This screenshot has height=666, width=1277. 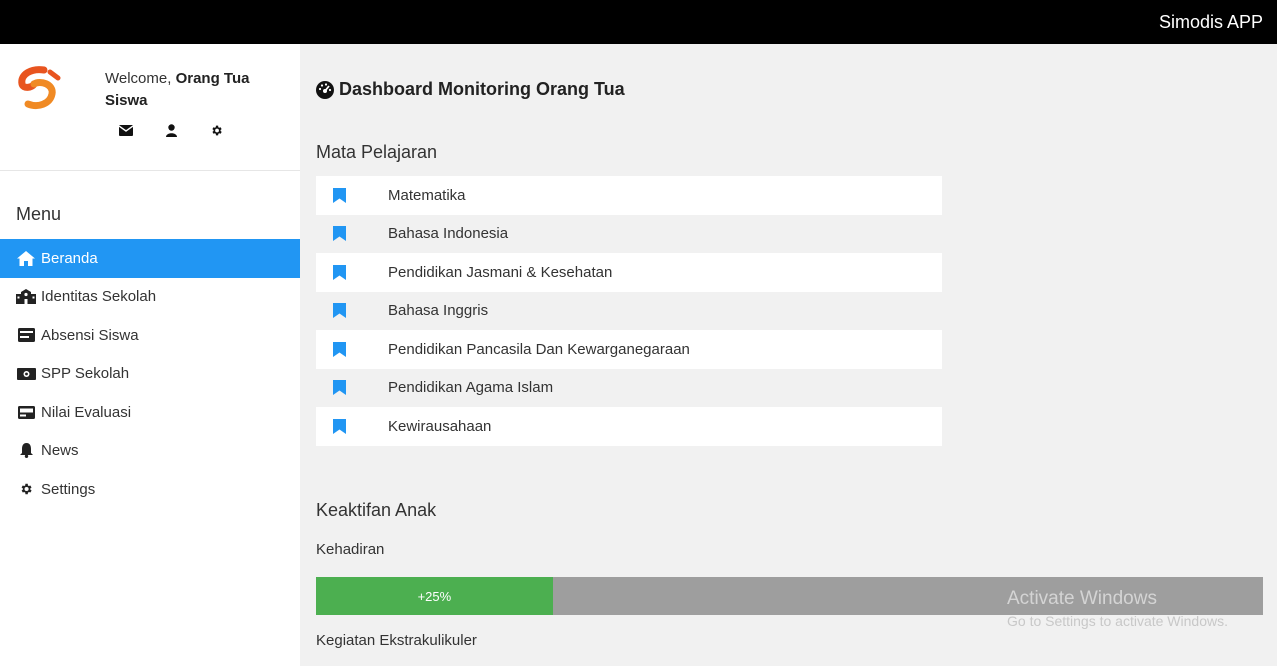 What do you see at coordinates (377, 152) in the screenshot?
I see `subjects-title: Mata Pelajaran` at bounding box center [377, 152].